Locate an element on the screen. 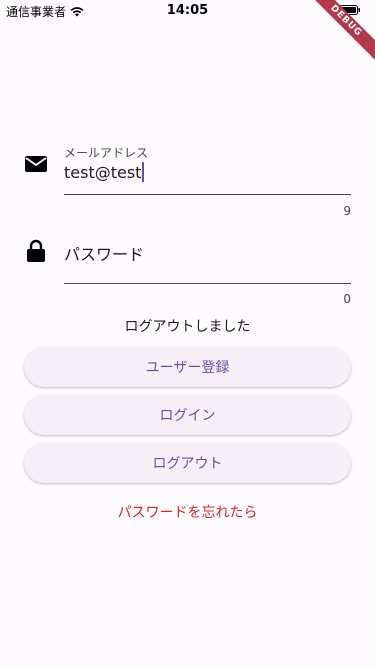  password-counter: 0 is located at coordinates (347, 299).